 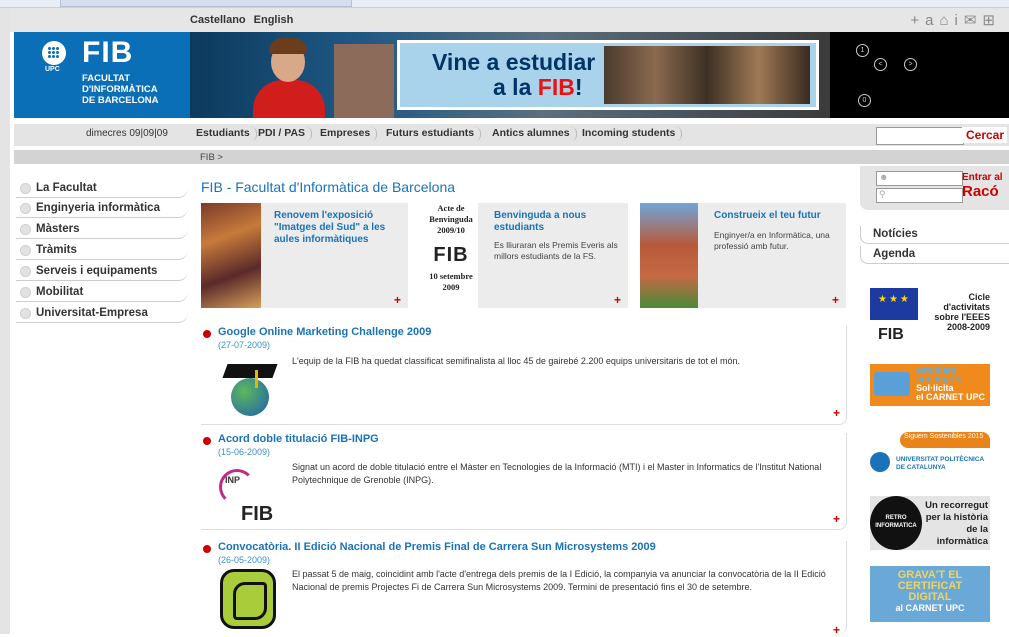 What do you see at coordinates (973, 20) in the screenshot?
I see `mail-icon: ✉` at bounding box center [973, 20].